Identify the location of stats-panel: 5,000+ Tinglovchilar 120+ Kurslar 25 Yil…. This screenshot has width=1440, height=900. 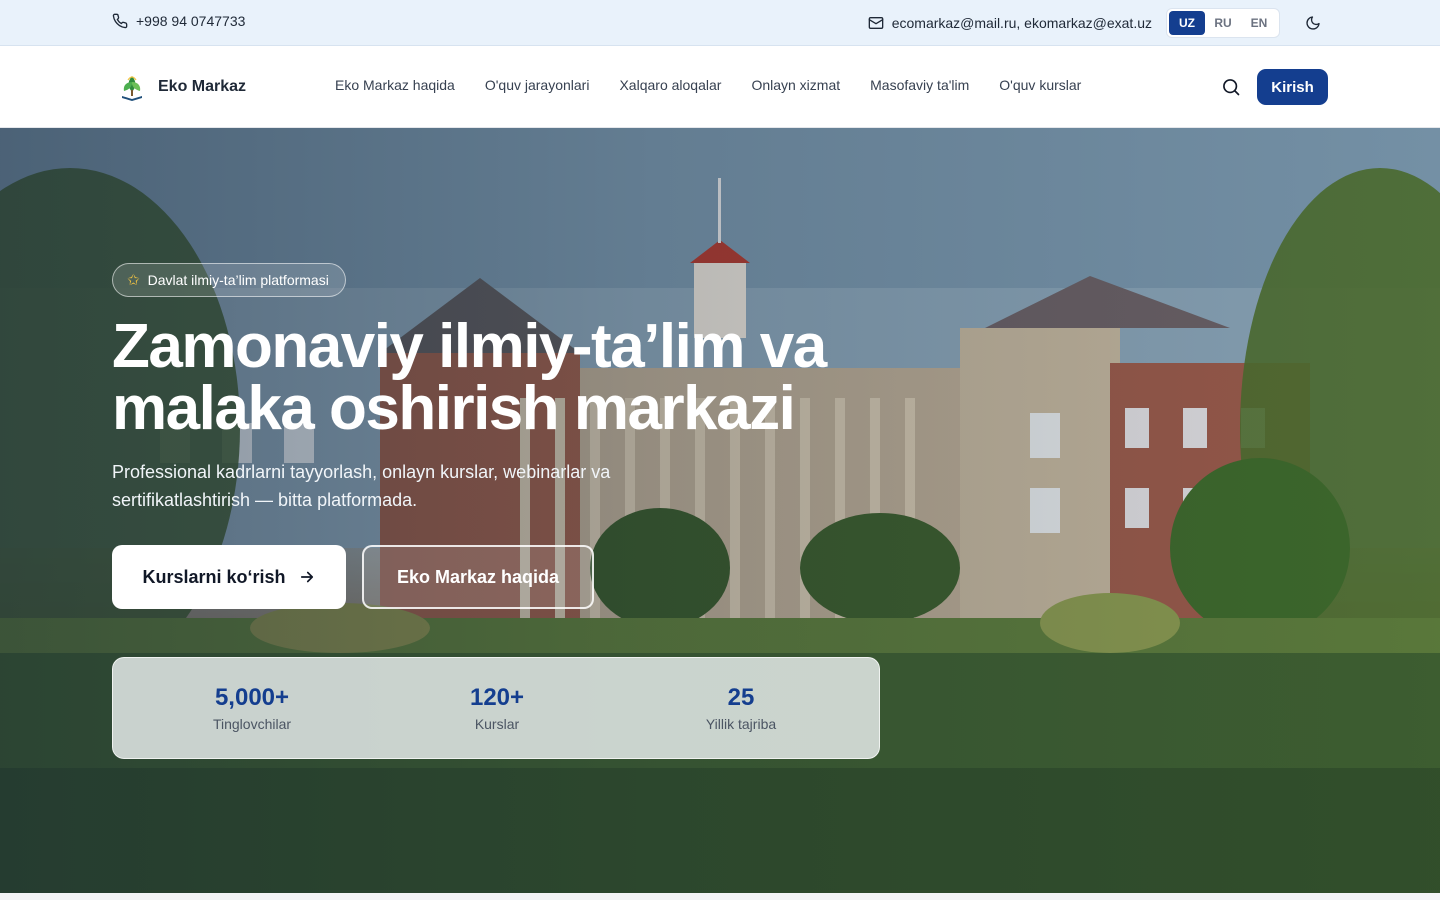
(496, 708).